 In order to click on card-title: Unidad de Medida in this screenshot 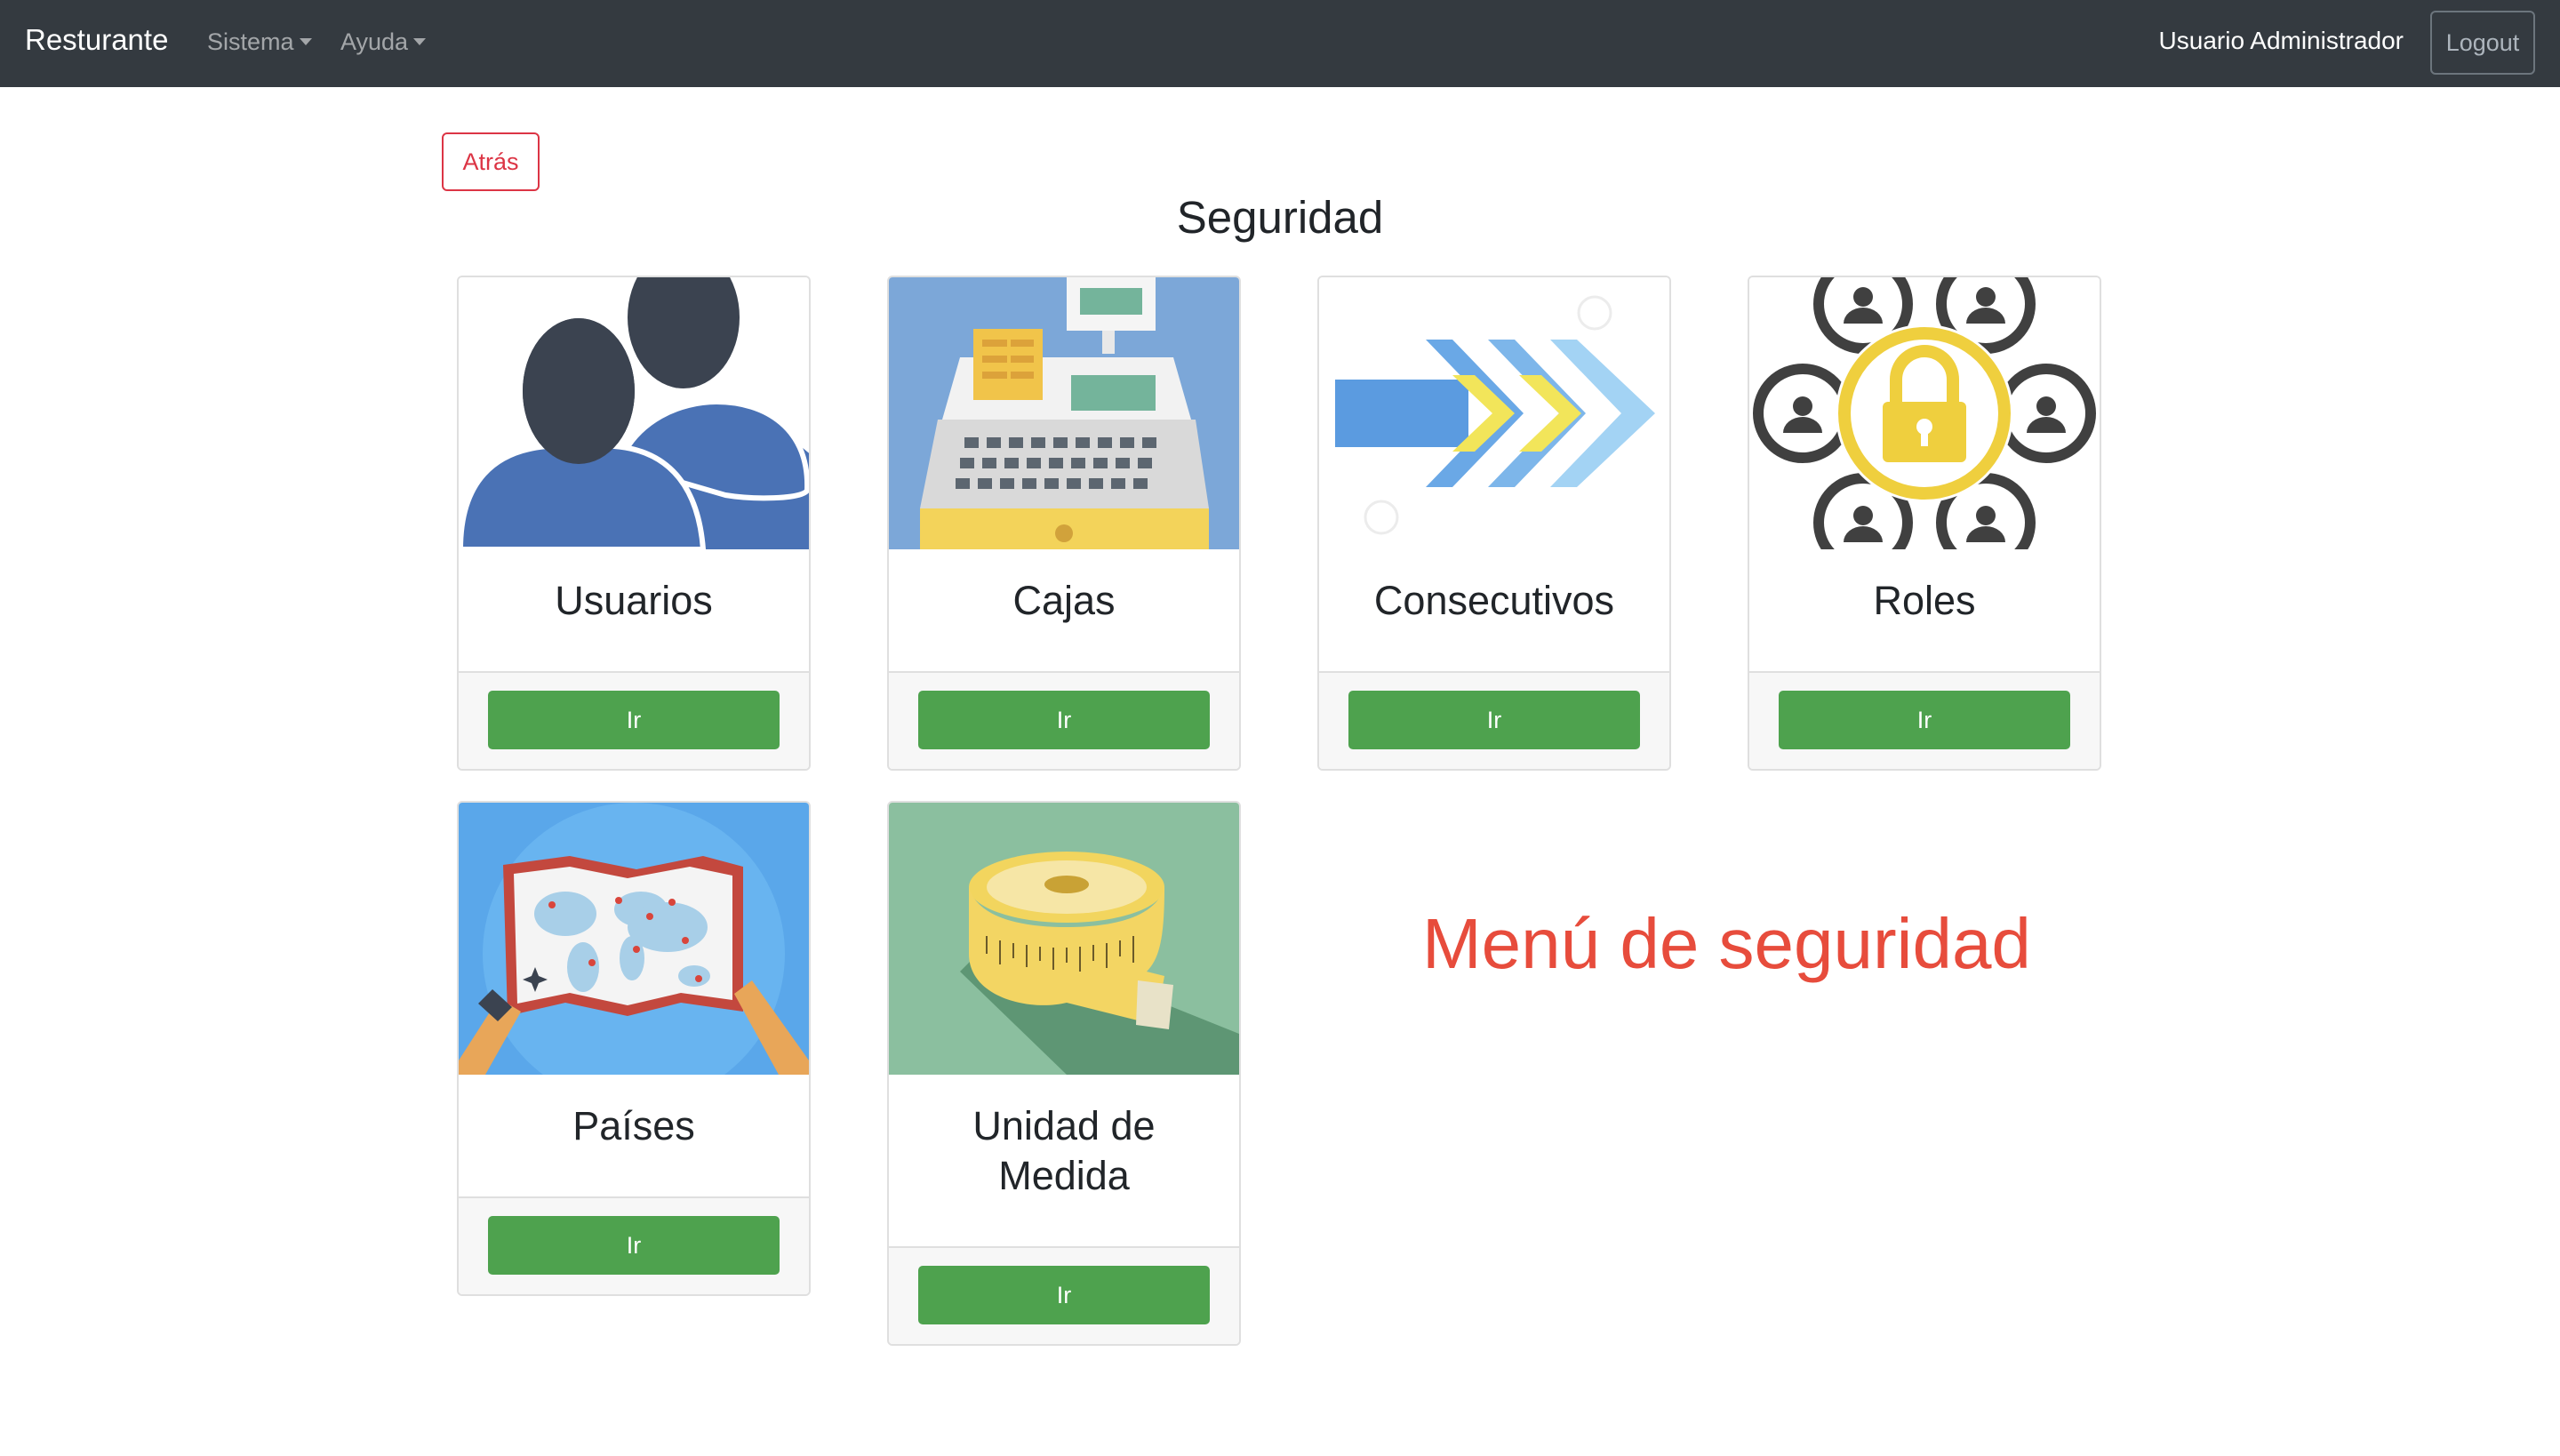, I will do `click(1064, 1150)`.